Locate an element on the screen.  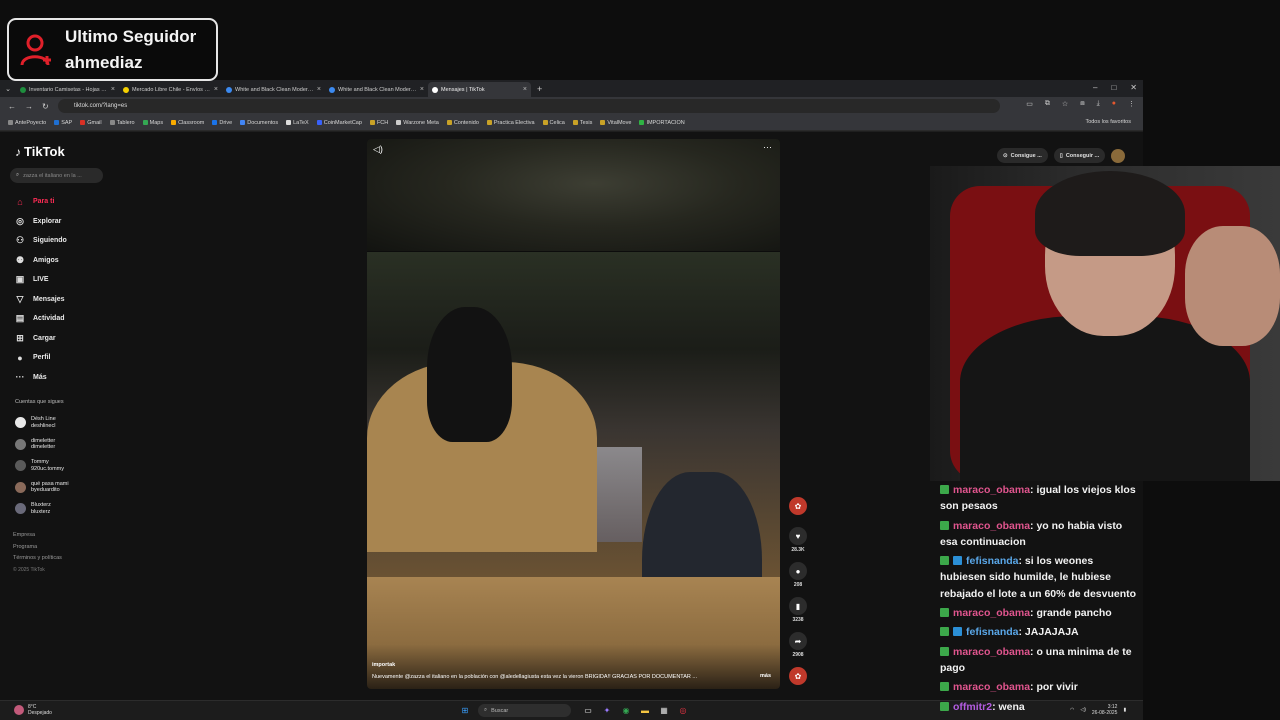
nav-item-cargar: ⊞ Cargar is located at coordinates (41, 339).